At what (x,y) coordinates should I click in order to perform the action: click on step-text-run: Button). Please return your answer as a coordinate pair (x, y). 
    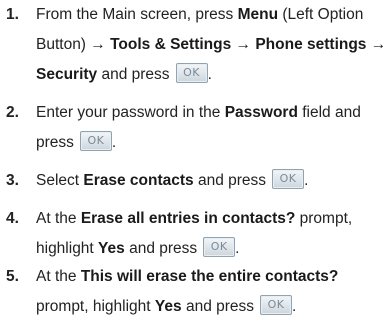
    Looking at the image, I should click on (63, 44).